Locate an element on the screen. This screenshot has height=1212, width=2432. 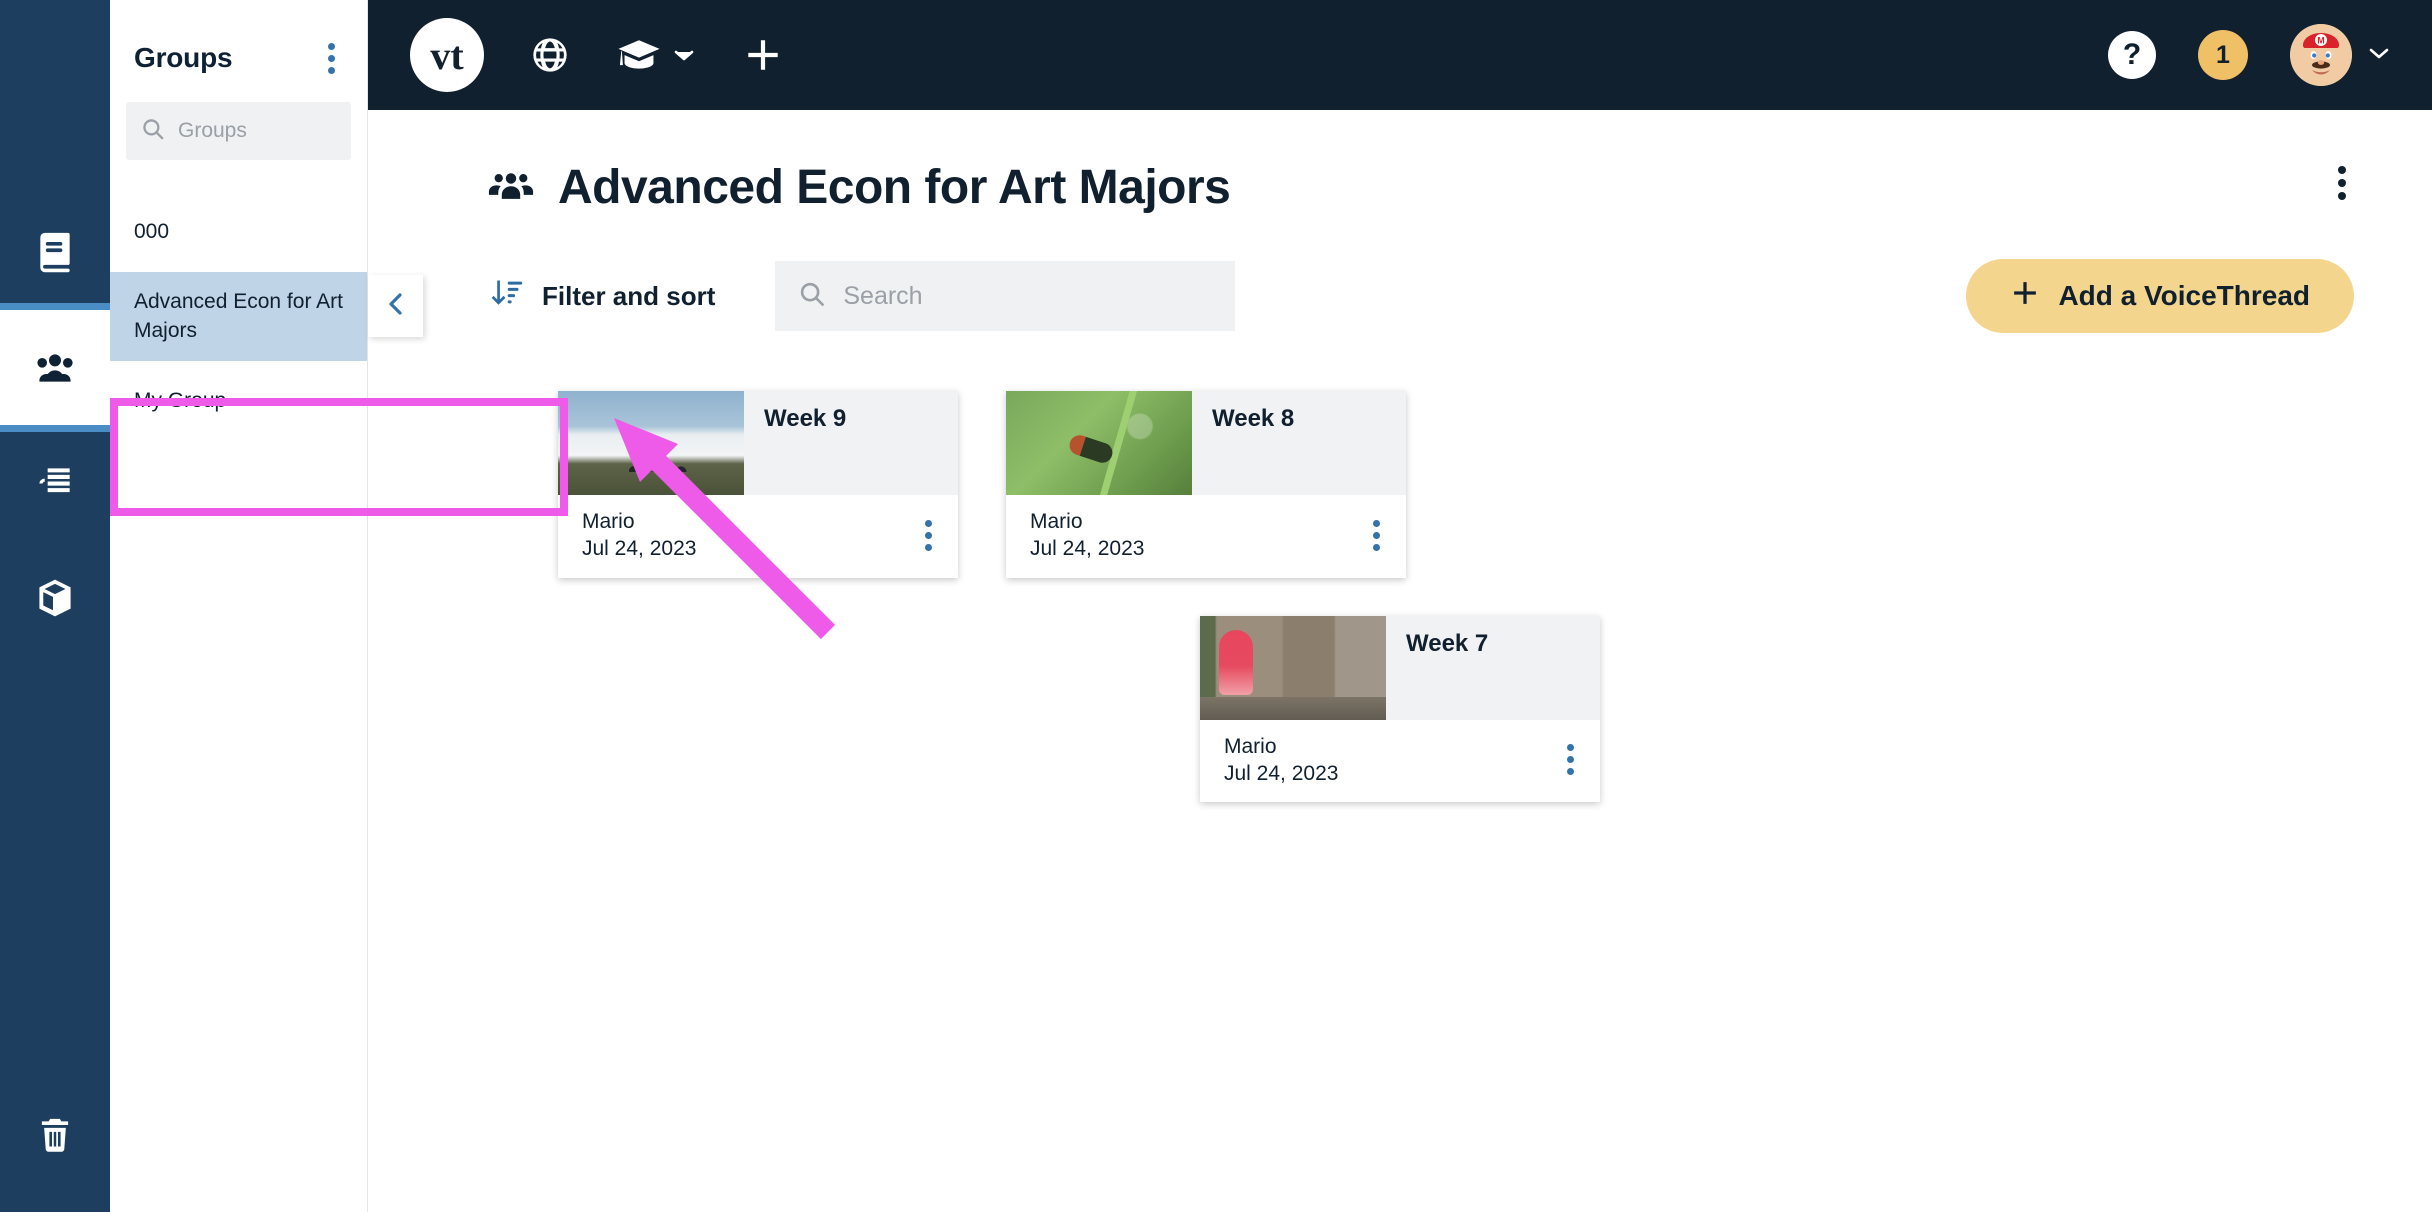
card-title: Week 8 is located at coordinates (1253, 418).